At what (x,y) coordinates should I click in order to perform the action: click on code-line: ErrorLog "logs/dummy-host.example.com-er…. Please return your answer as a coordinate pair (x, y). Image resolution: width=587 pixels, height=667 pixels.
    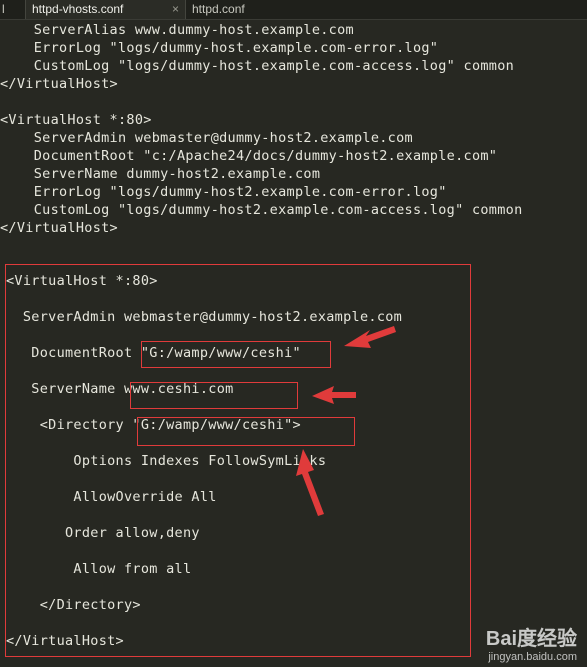
    Looking at the image, I should click on (219, 48).